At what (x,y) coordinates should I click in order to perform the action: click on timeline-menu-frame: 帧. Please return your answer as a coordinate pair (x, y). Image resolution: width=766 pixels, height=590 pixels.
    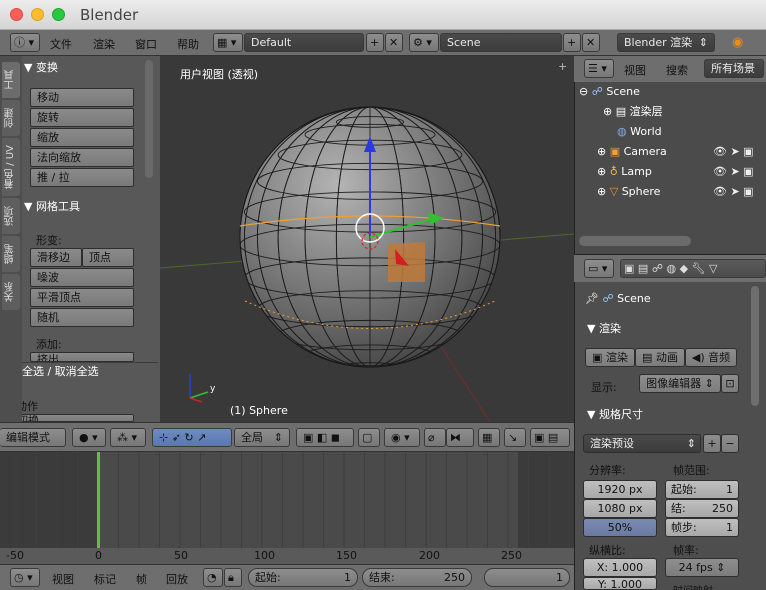
    Looking at the image, I should click on (141, 579).